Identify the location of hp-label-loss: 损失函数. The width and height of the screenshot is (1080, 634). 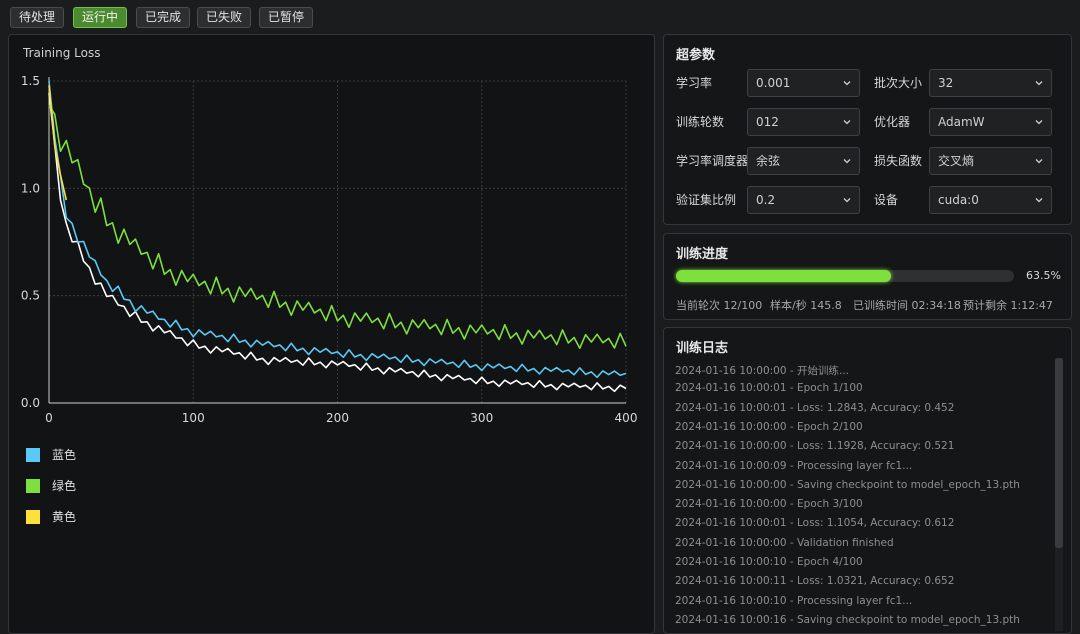
(898, 161).